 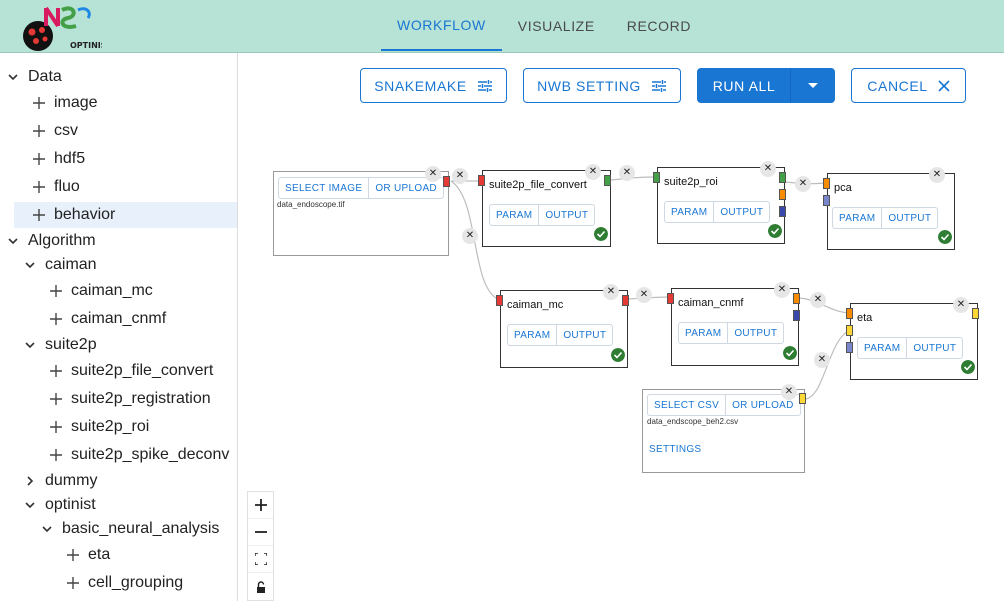 What do you see at coordinates (119, 318) in the screenshot?
I see `tree-label: caiman_cnmf` at bounding box center [119, 318].